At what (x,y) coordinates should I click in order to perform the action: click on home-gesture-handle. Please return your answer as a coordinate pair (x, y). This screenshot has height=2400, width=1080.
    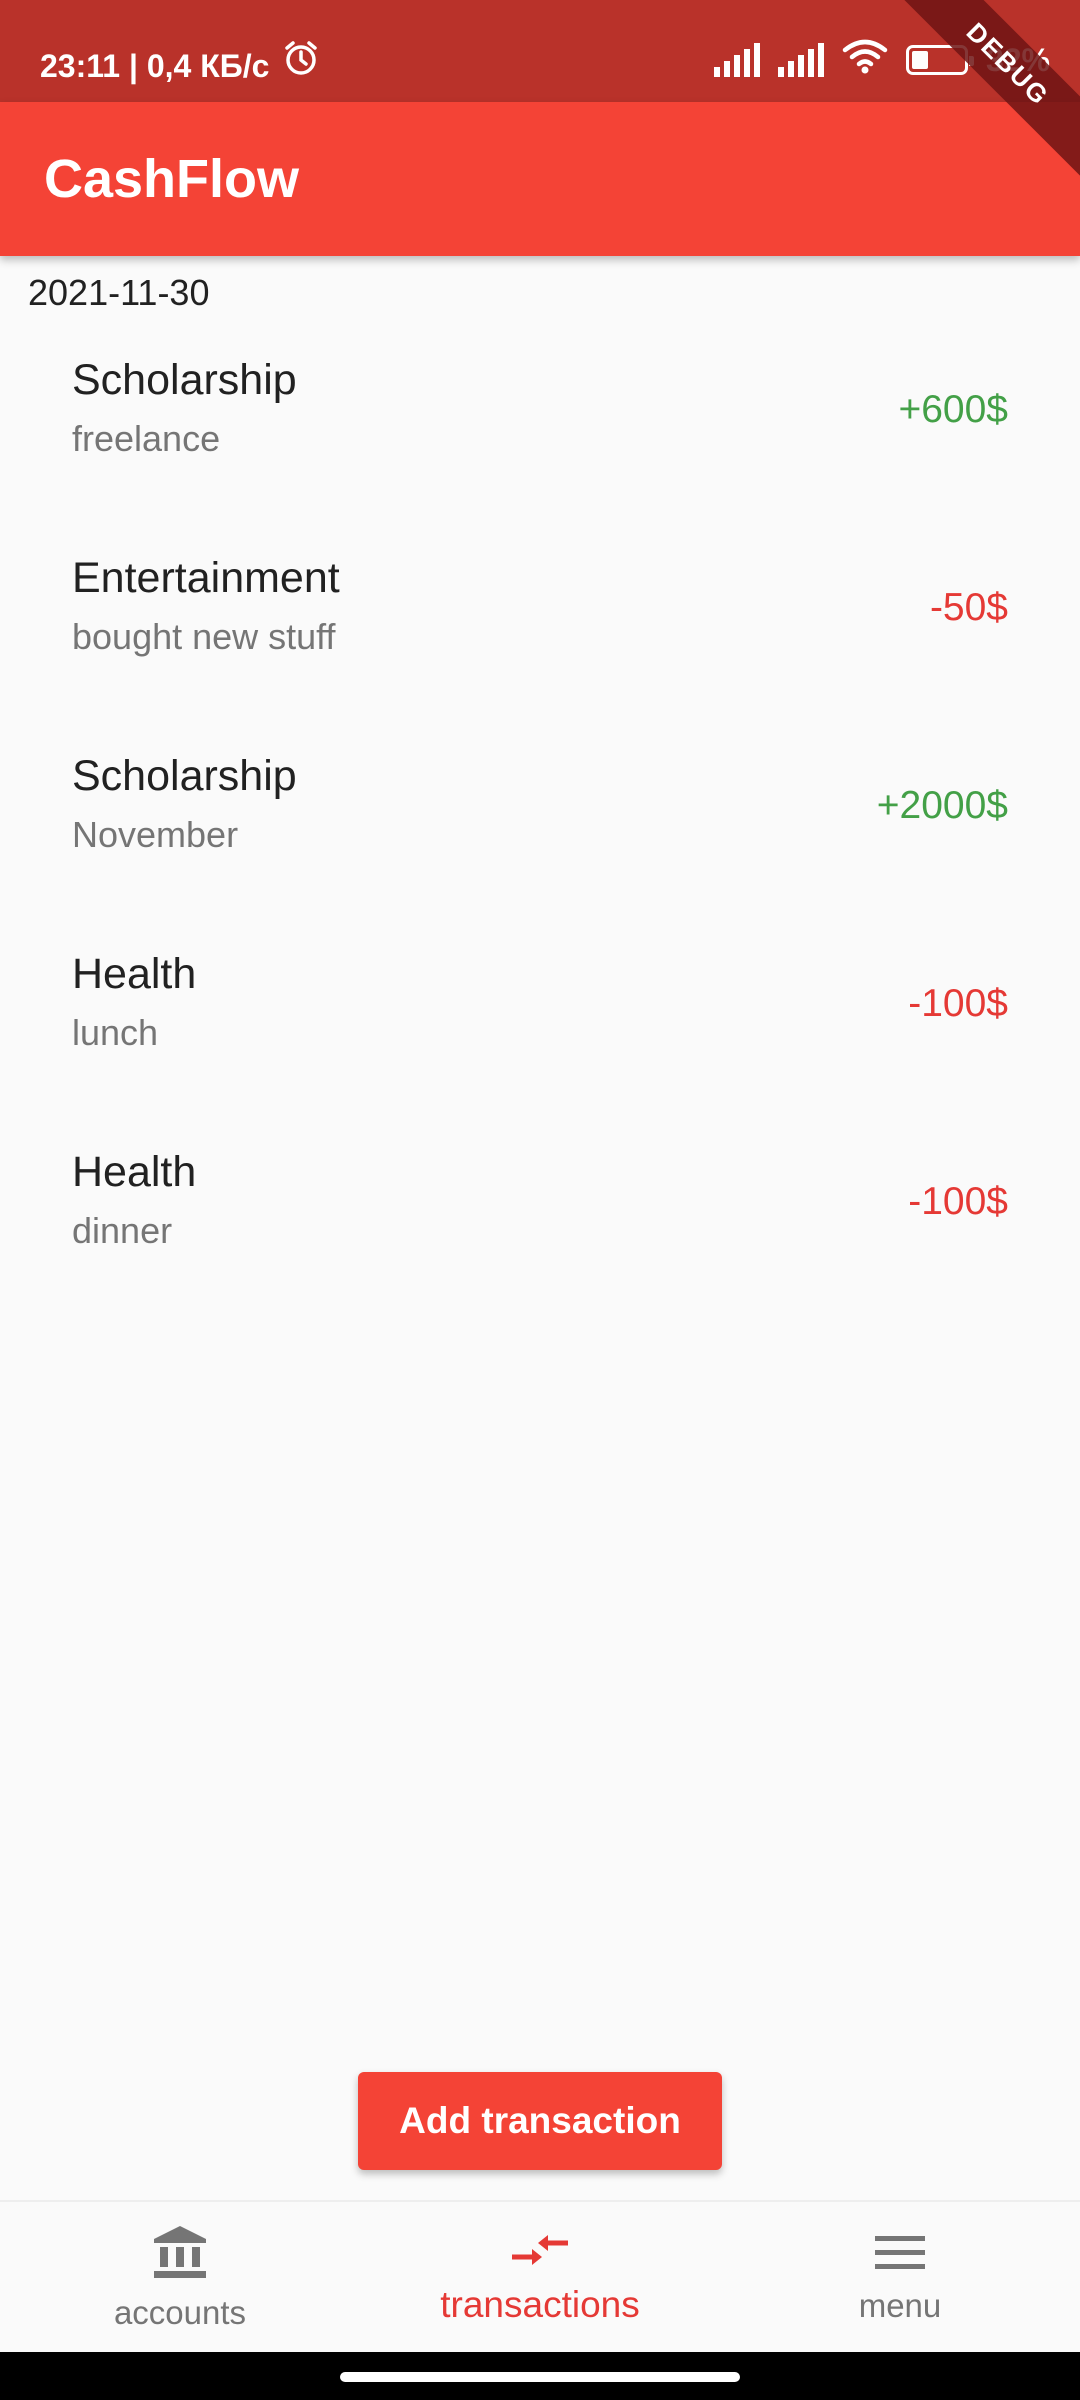
    Looking at the image, I should click on (540, 2377).